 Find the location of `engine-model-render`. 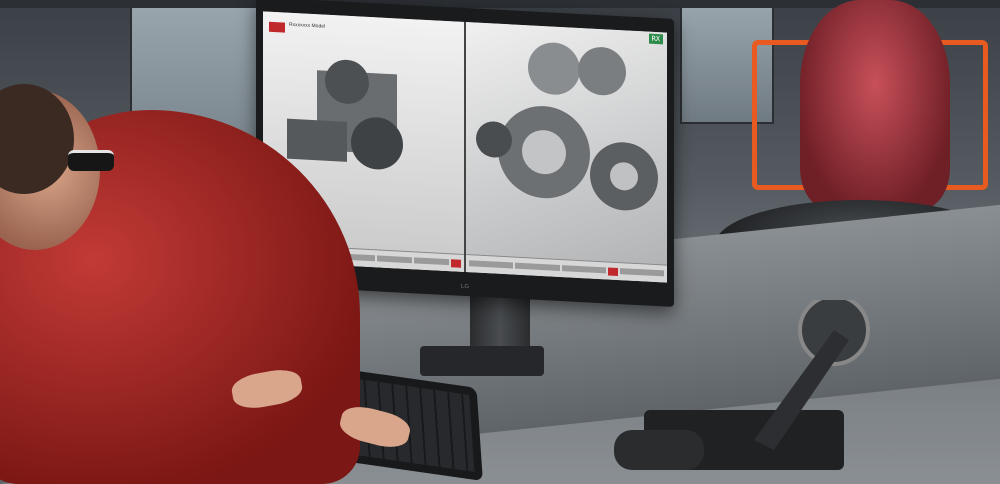

engine-model-render is located at coordinates (567, 126).